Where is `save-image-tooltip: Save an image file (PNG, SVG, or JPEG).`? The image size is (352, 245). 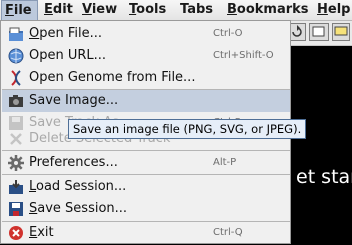
save-image-tooltip: Save an image file (PNG, SVG, or JPEG). is located at coordinates (187, 129).